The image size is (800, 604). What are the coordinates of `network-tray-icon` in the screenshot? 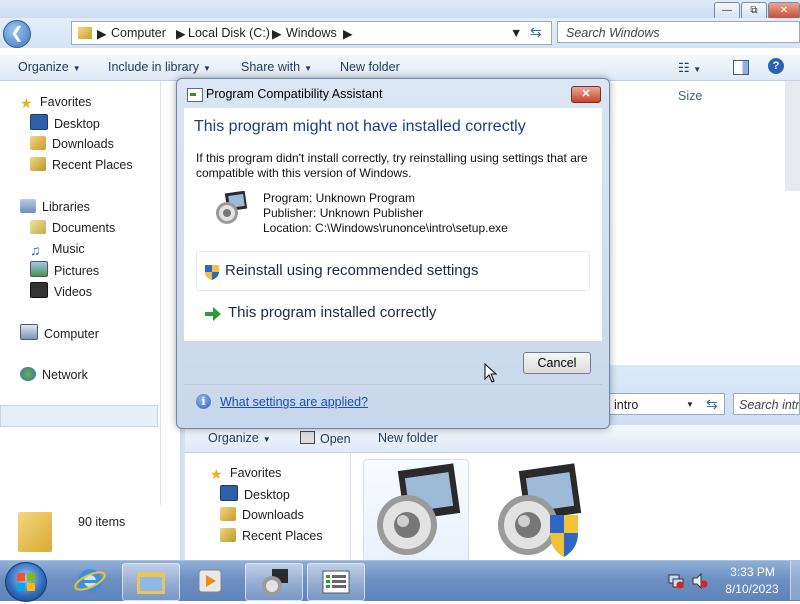 It's located at (676, 581).